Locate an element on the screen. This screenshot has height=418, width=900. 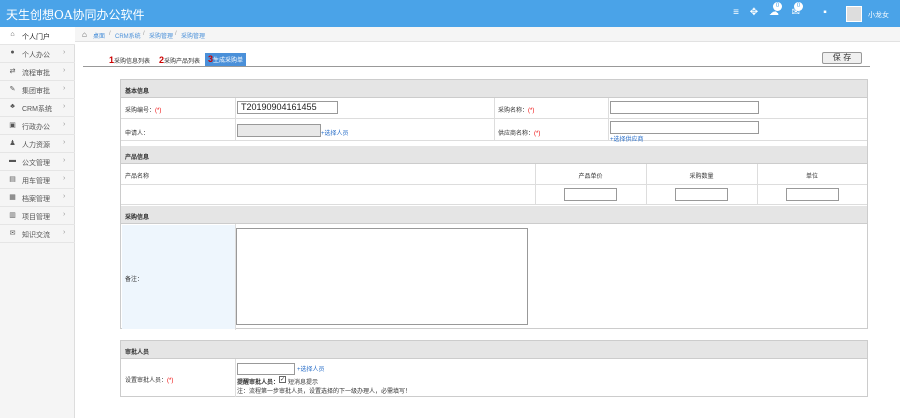
purchase-no-label: 采购编号：(*) is located at coordinates (143, 111).